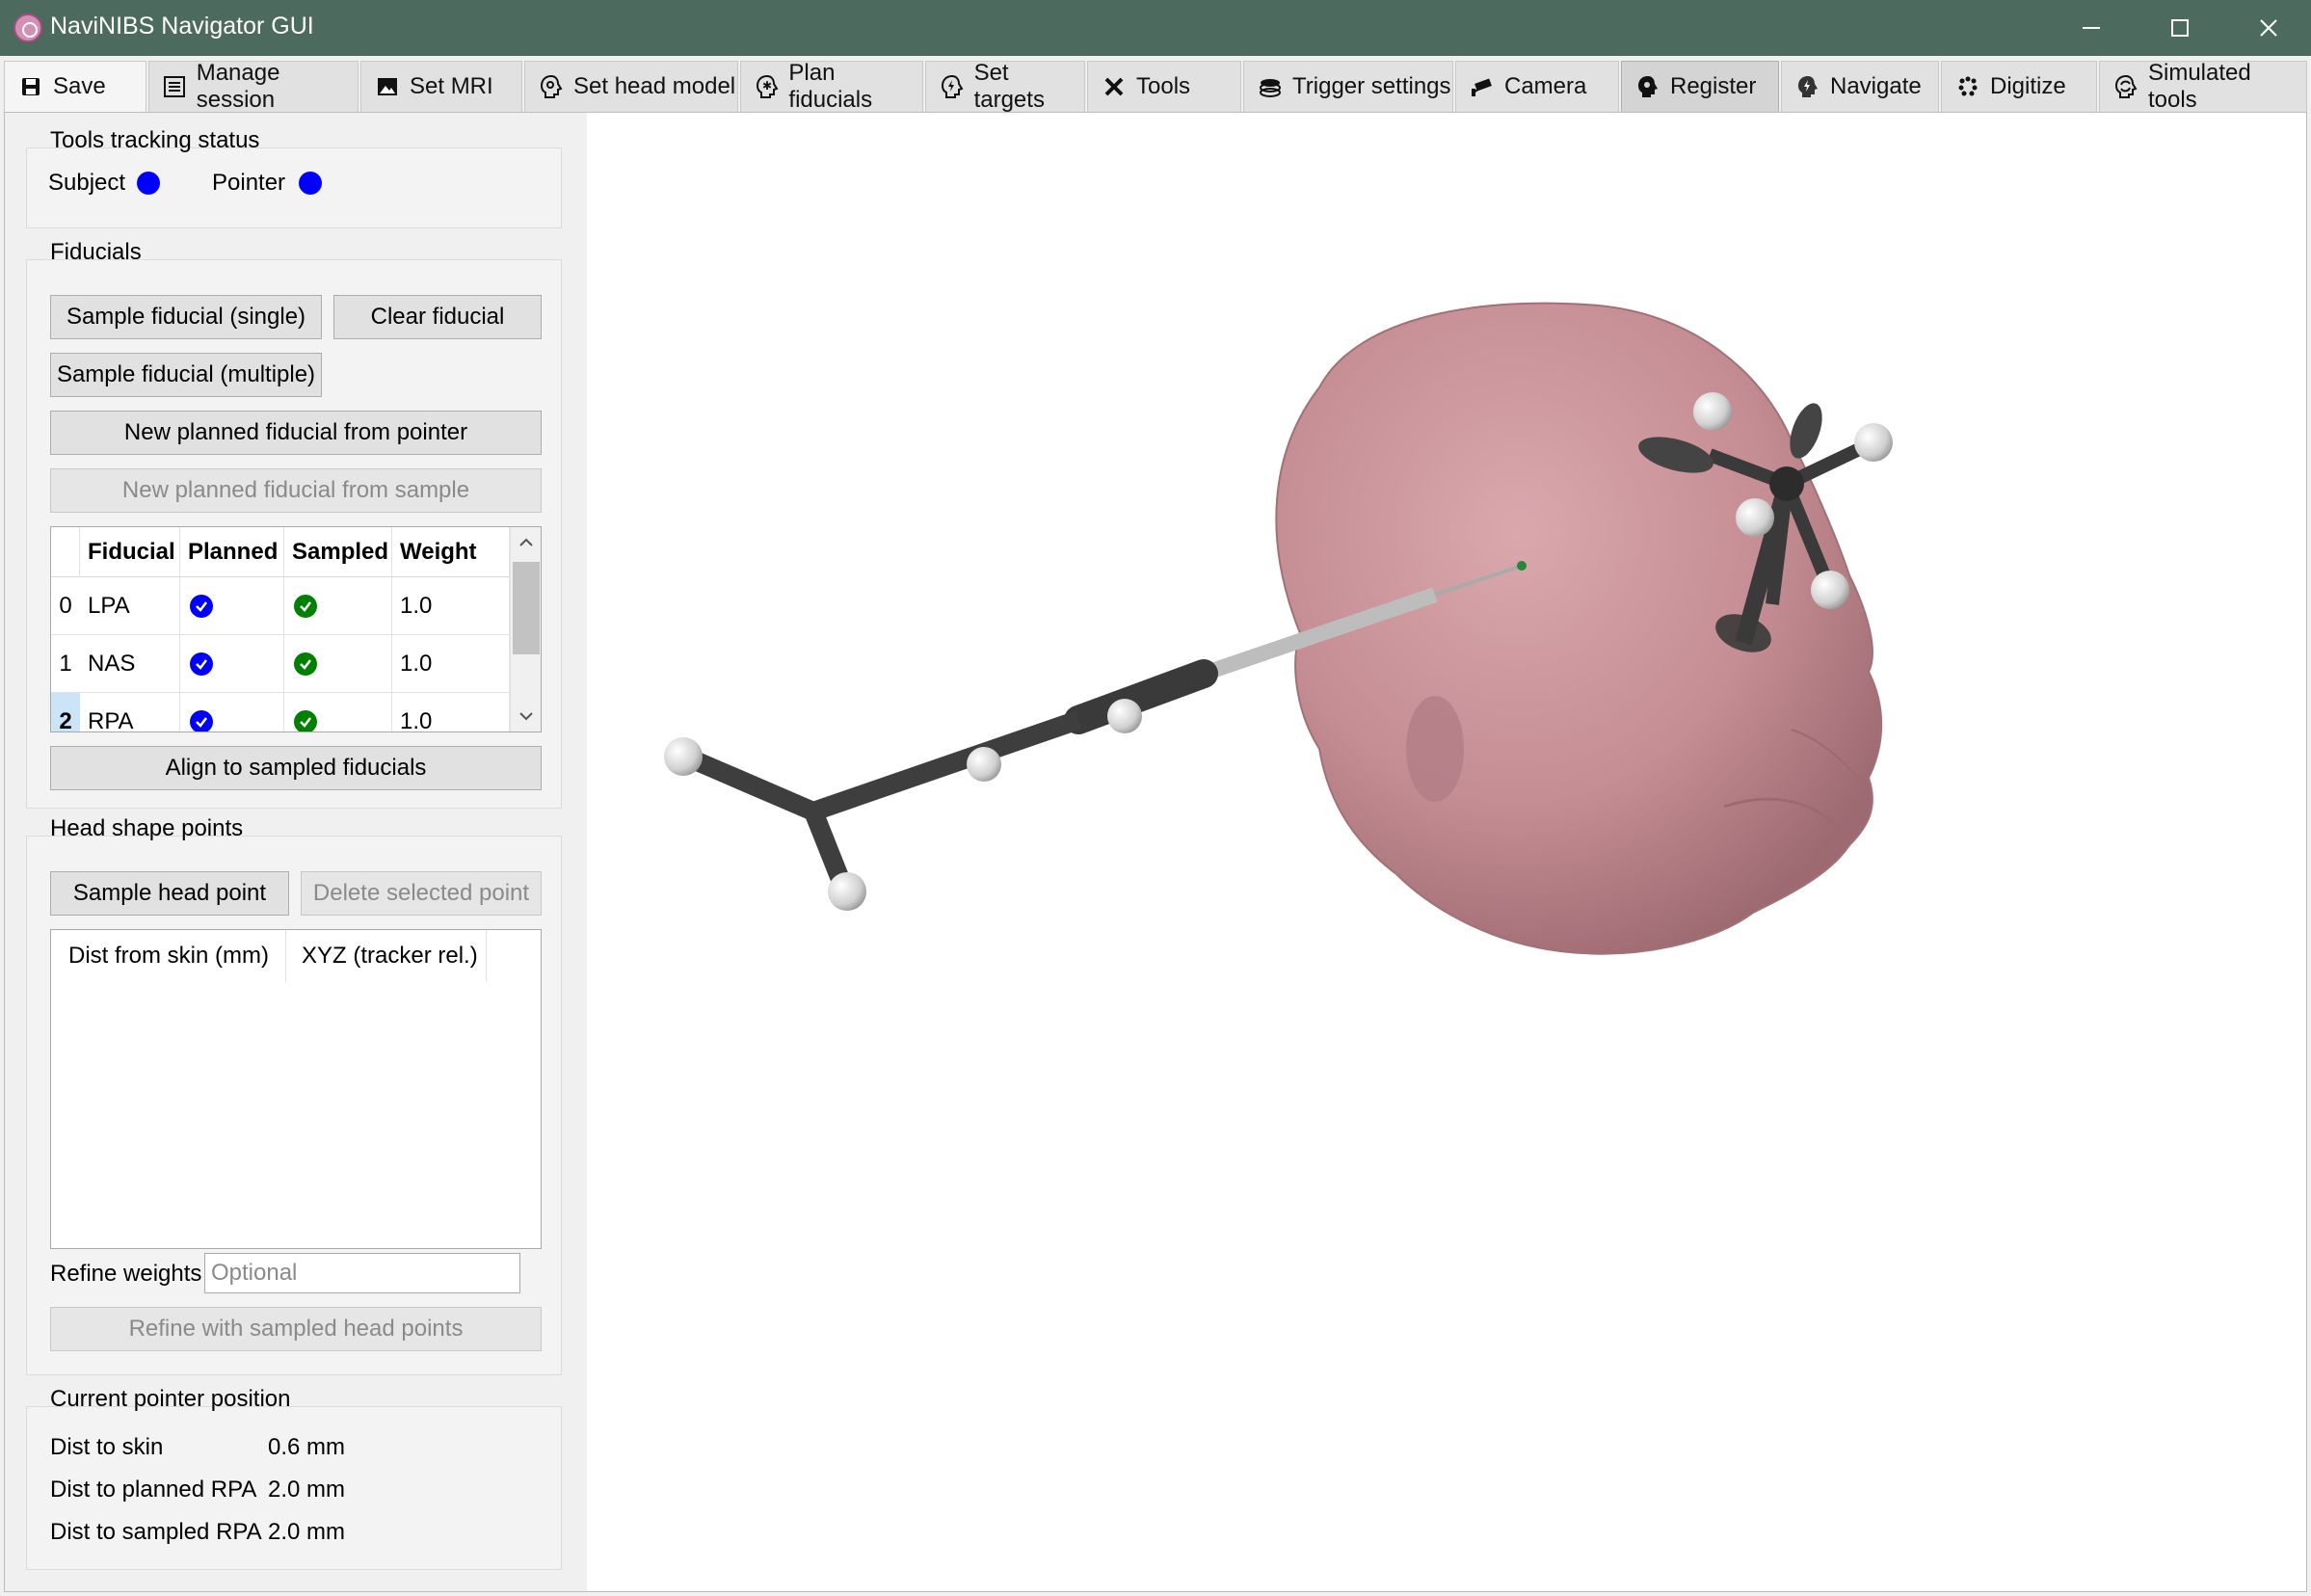  Describe the element at coordinates (1482, 86) in the screenshot. I see `cctv-icon` at that location.